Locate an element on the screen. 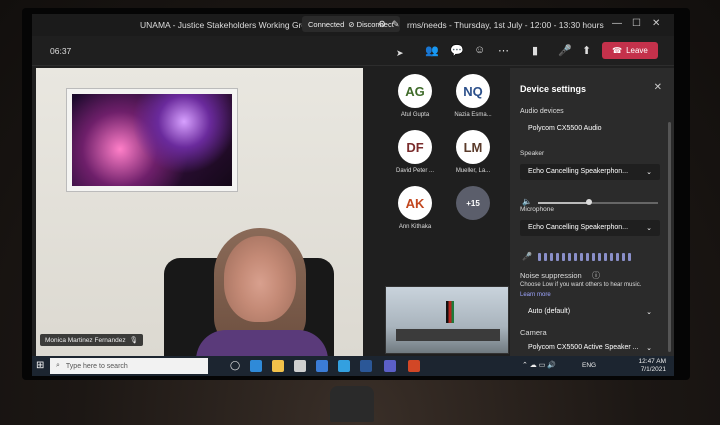  connected-label: Connected is located at coordinates (326, 24).